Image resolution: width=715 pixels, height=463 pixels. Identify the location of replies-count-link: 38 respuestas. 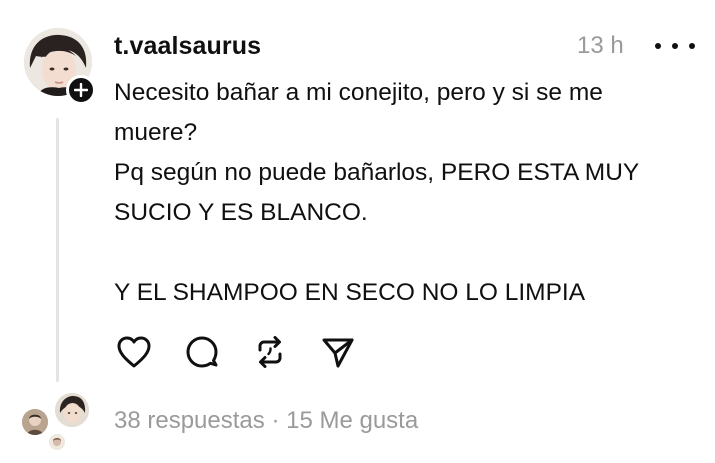
(189, 420).